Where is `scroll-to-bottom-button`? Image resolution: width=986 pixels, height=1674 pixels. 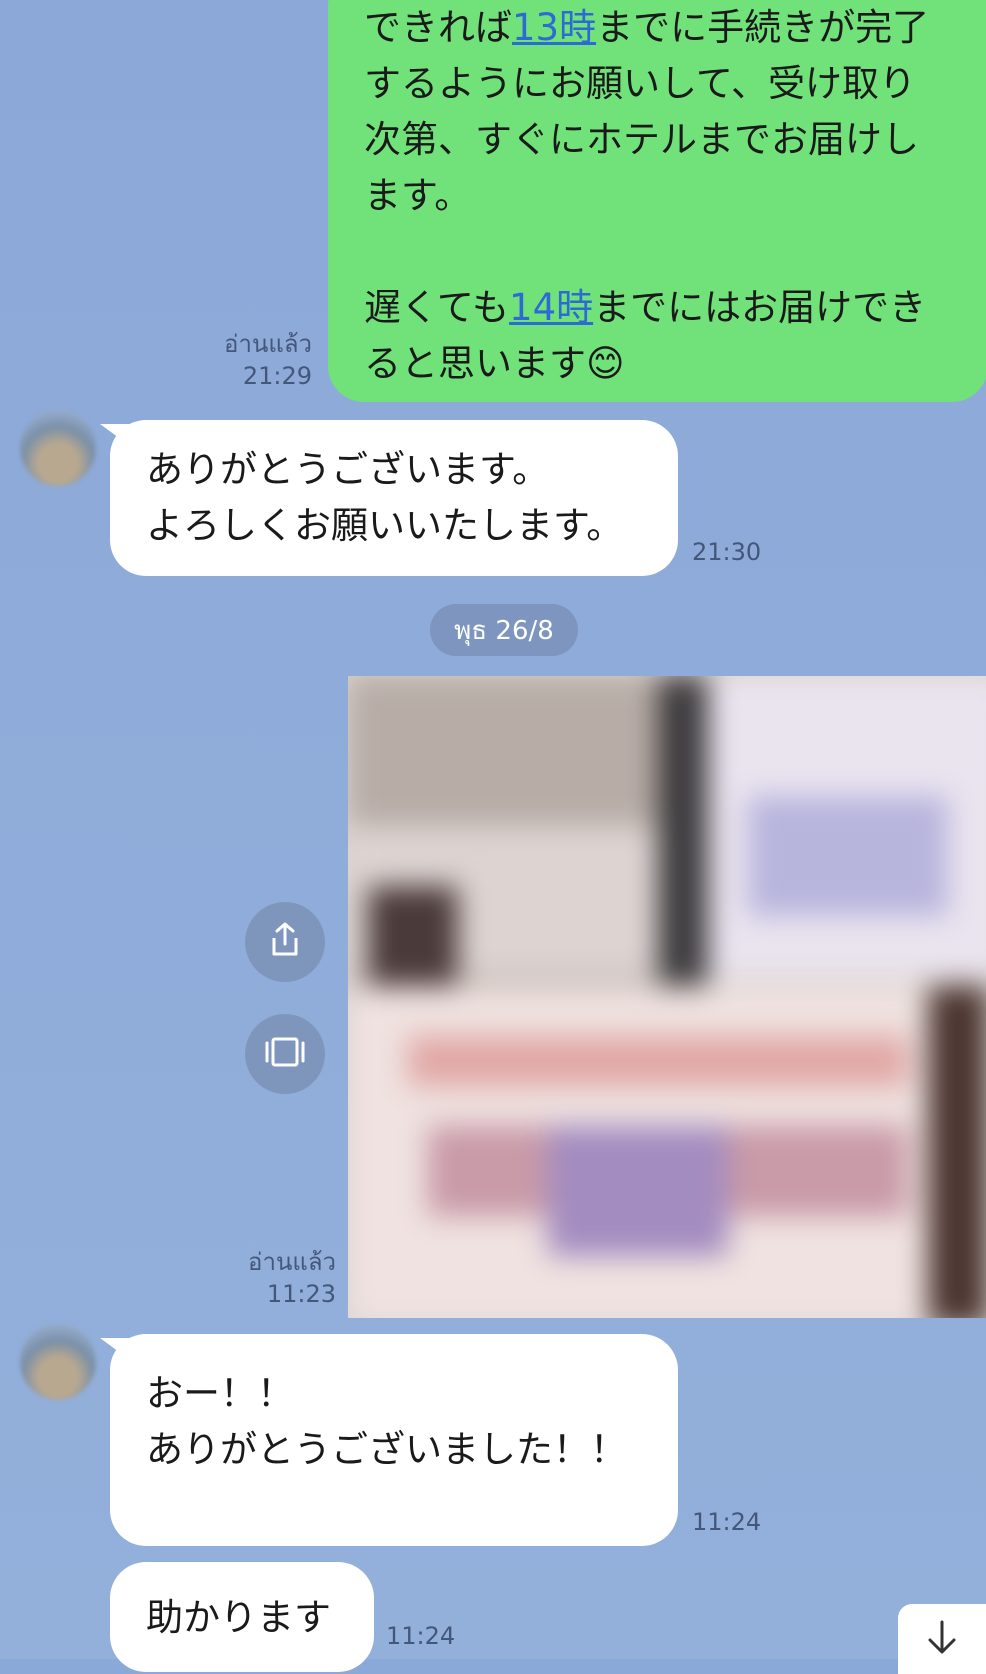
scroll-to-bottom-button is located at coordinates (942, 1639).